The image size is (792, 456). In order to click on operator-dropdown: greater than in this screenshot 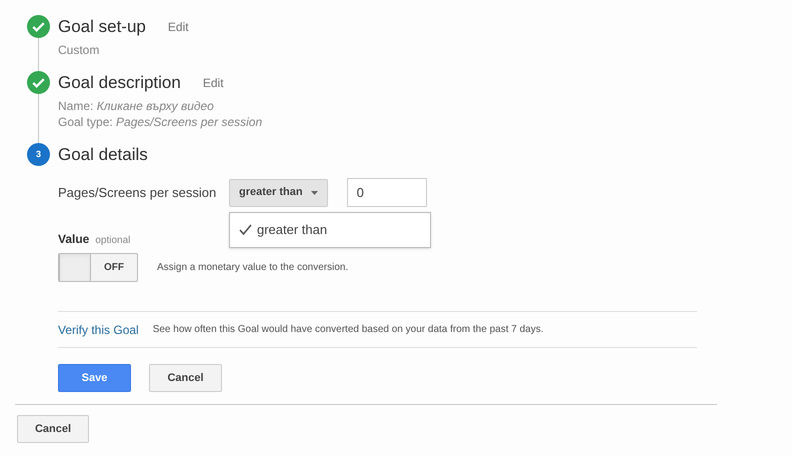, I will do `click(278, 192)`.